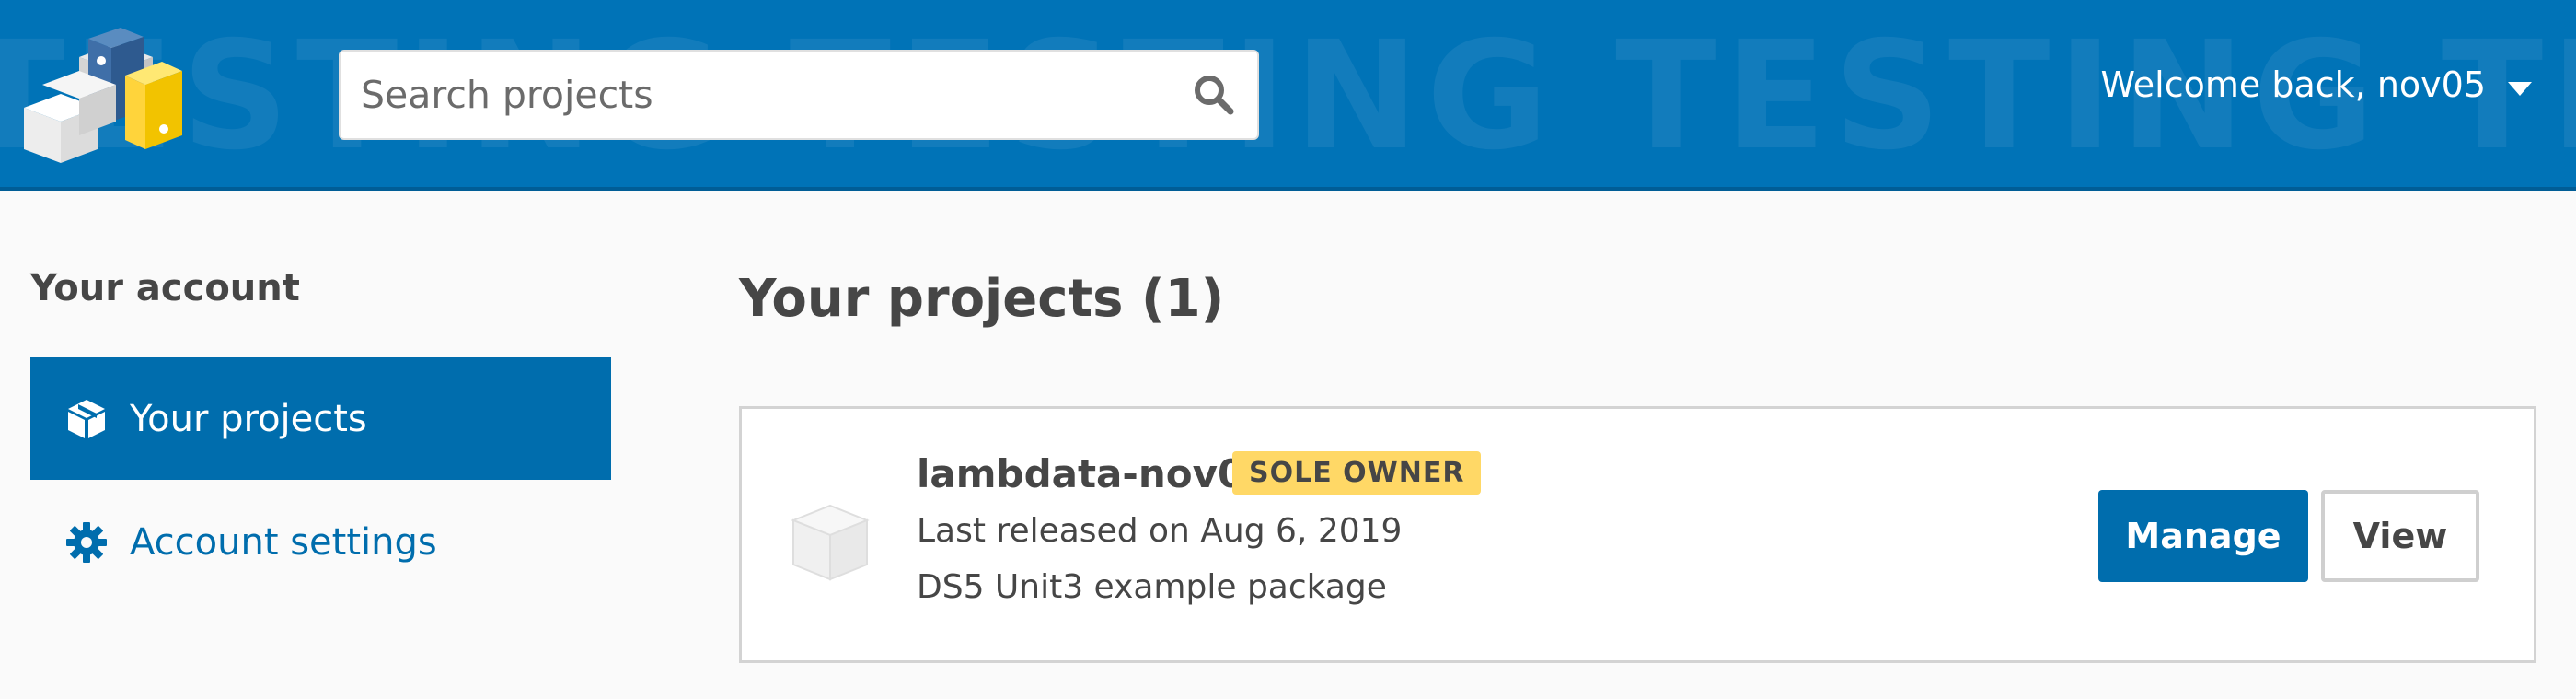 The image size is (2576, 699). What do you see at coordinates (284, 542) in the screenshot?
I see `sidebar-item-label: Account settings` at bounding box center [284, 542].